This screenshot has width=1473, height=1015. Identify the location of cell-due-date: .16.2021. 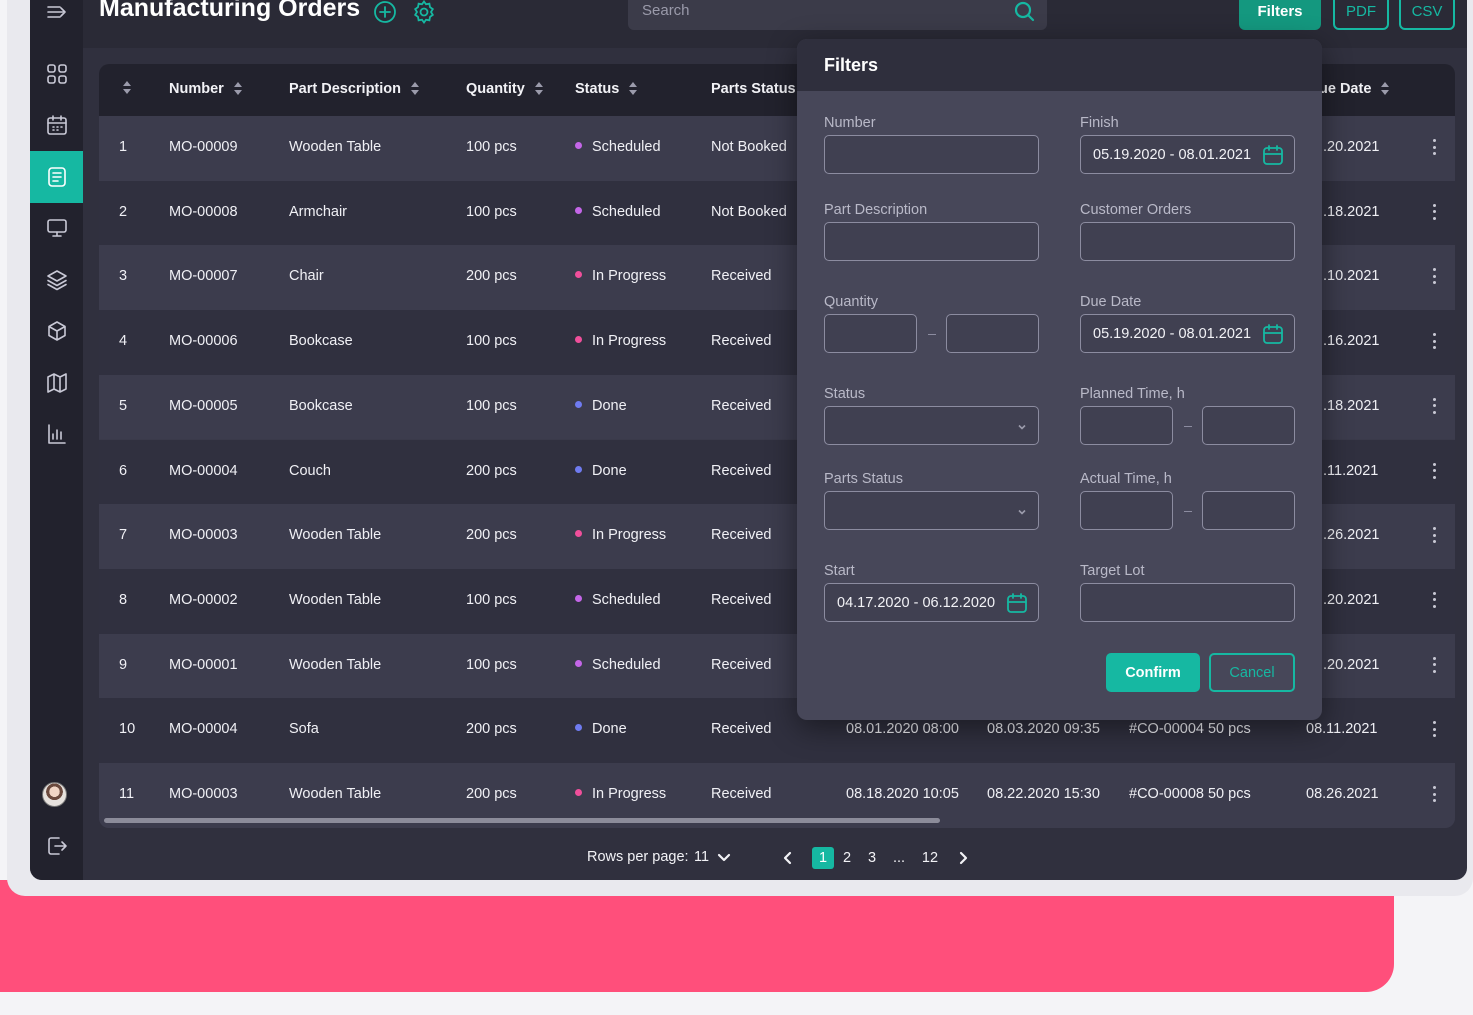
(1351, 341).